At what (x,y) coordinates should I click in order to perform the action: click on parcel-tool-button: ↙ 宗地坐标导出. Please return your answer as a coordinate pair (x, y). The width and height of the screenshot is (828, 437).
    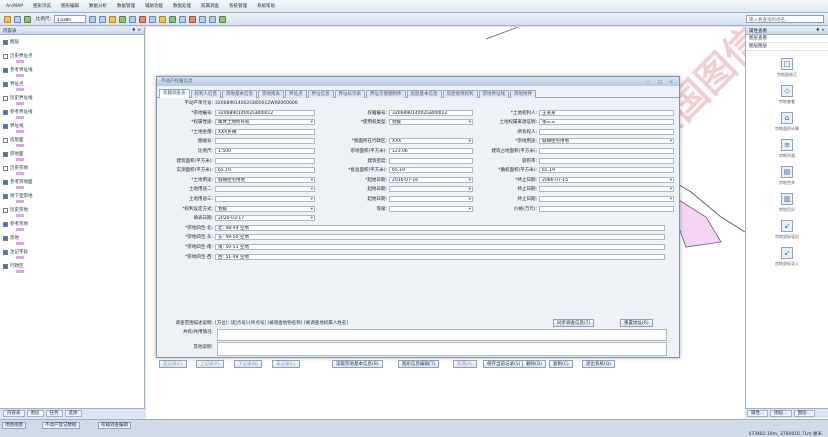
    Looking at the image, I should click on (787, 230).